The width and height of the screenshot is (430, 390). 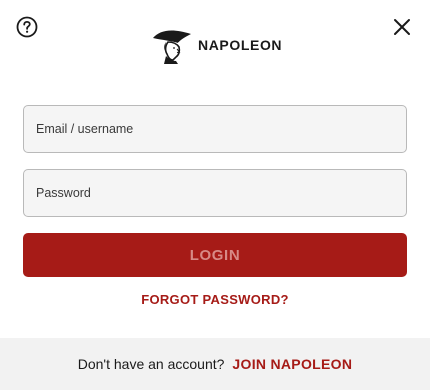 I want to click on signup-footer: Don't have an account? JOIN NAPOLEON, so click(x=215, y=364).